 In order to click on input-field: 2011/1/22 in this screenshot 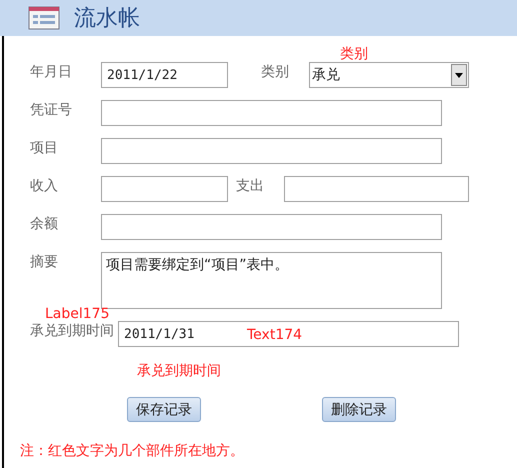, I will do `click(164, 75)`.